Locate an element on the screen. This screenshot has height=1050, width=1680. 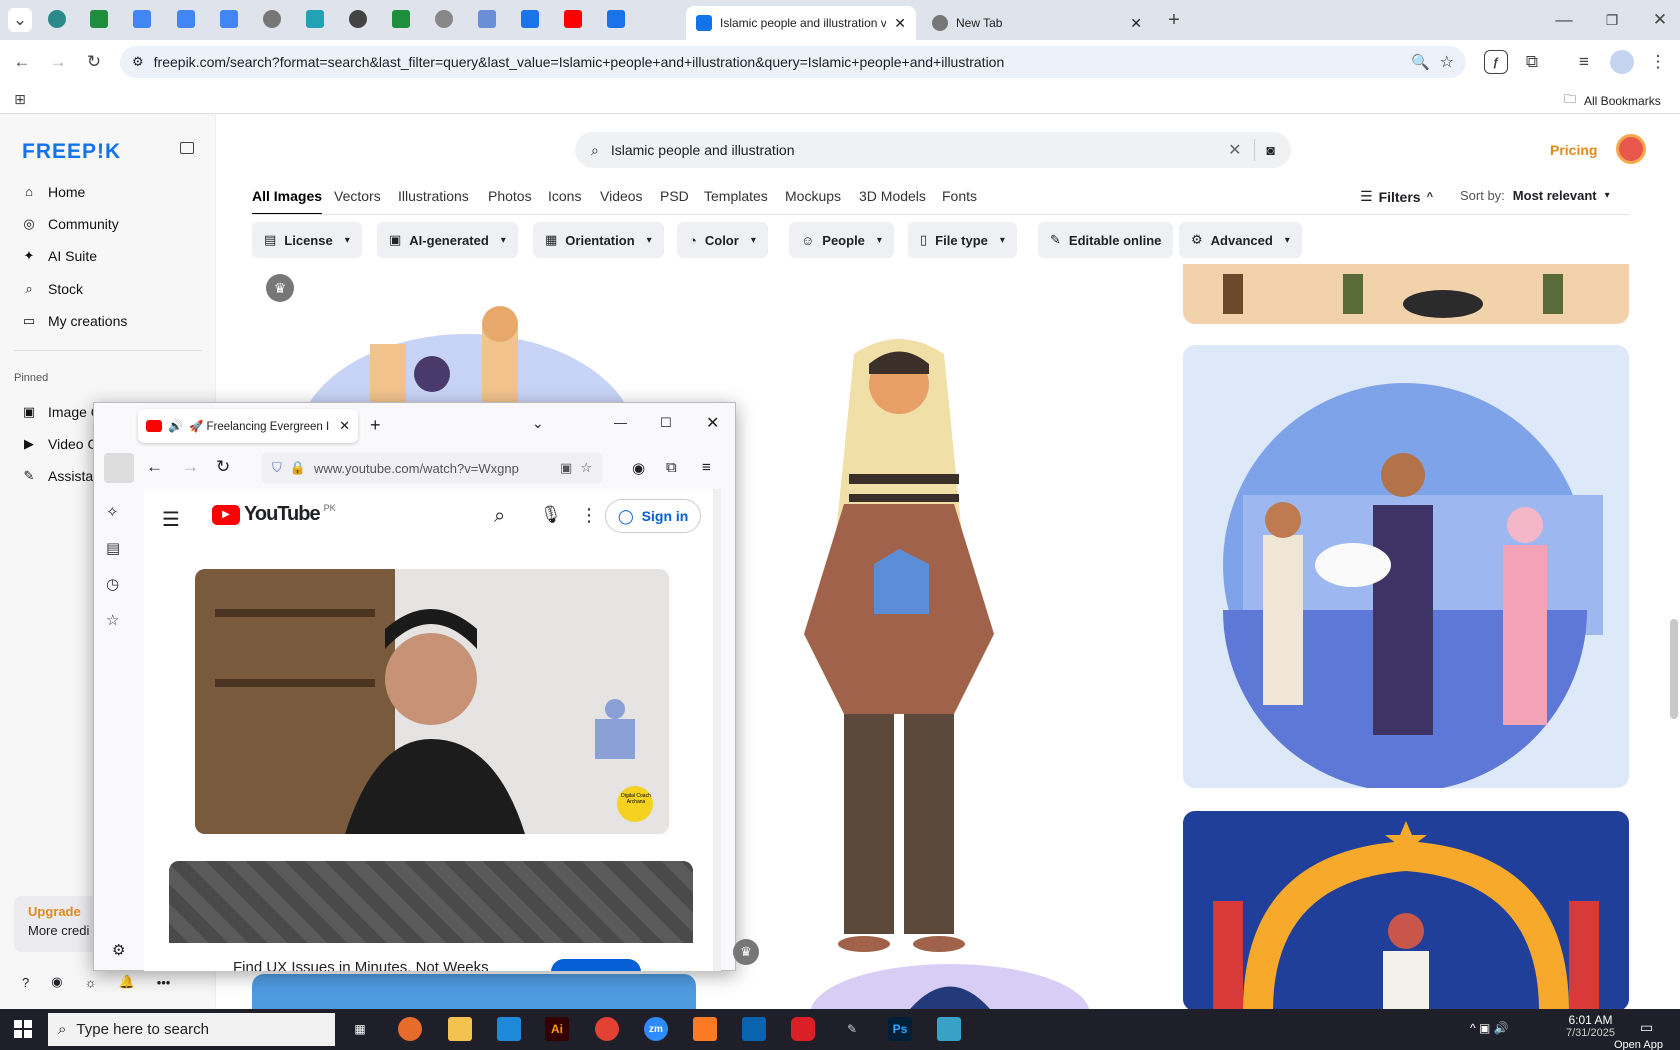
taskbar-search: ⌕ Type here to search is located at coordinates (191, 1029).